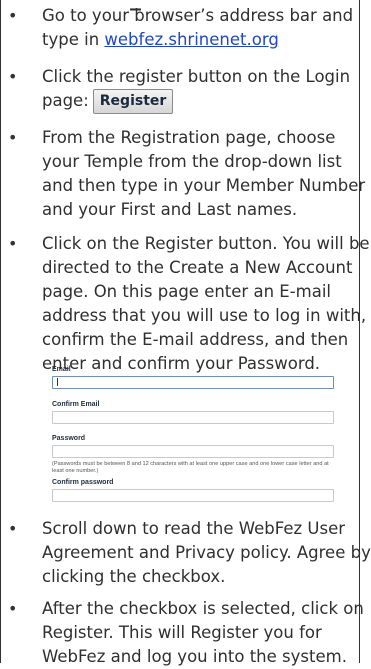 This screenshot has width=371, height=669. I want to click on website-link: webfez.shrinenet.org, so click(191, 39).